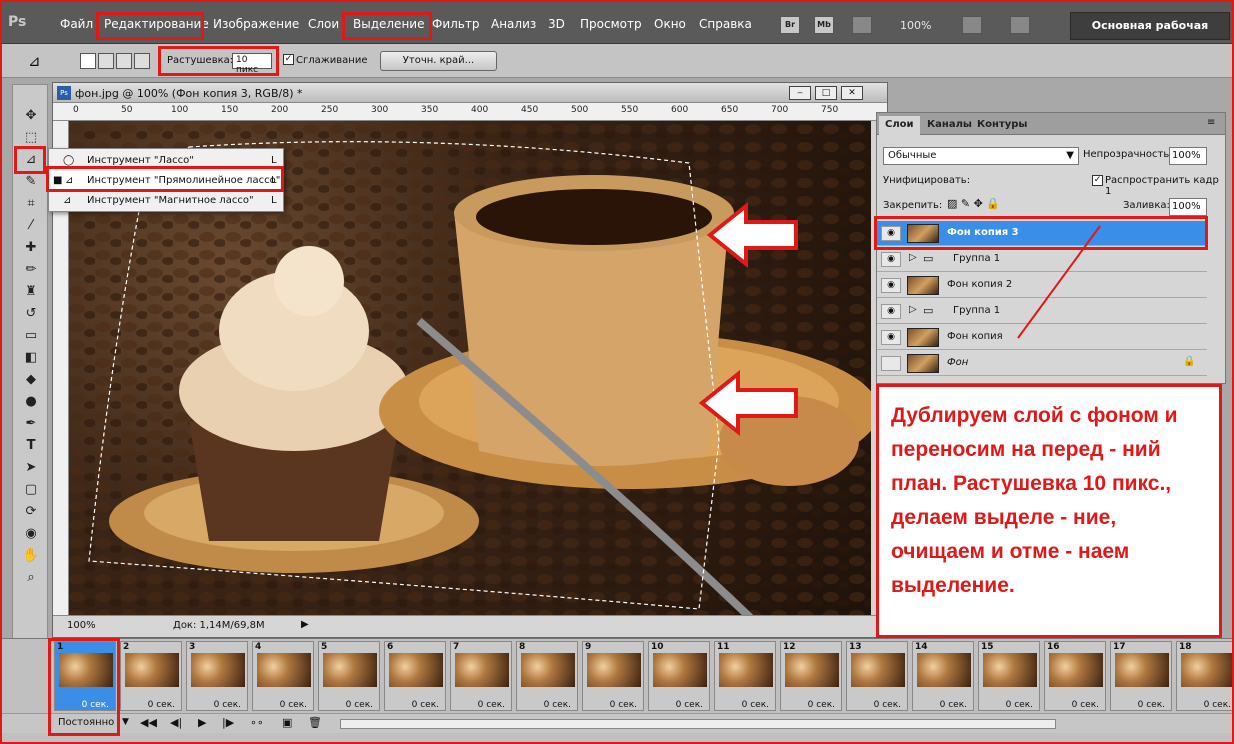 This screenshot has width=1234, height=744. I want to click on next-frame-icon: |▶, so click(228, 722).